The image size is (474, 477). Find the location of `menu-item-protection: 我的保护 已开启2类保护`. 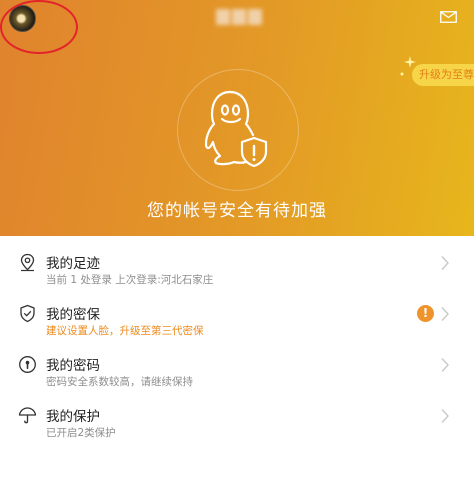

menu-item-protection: 我的保护 已开启2类保护 is located at coordinates (237, 414).